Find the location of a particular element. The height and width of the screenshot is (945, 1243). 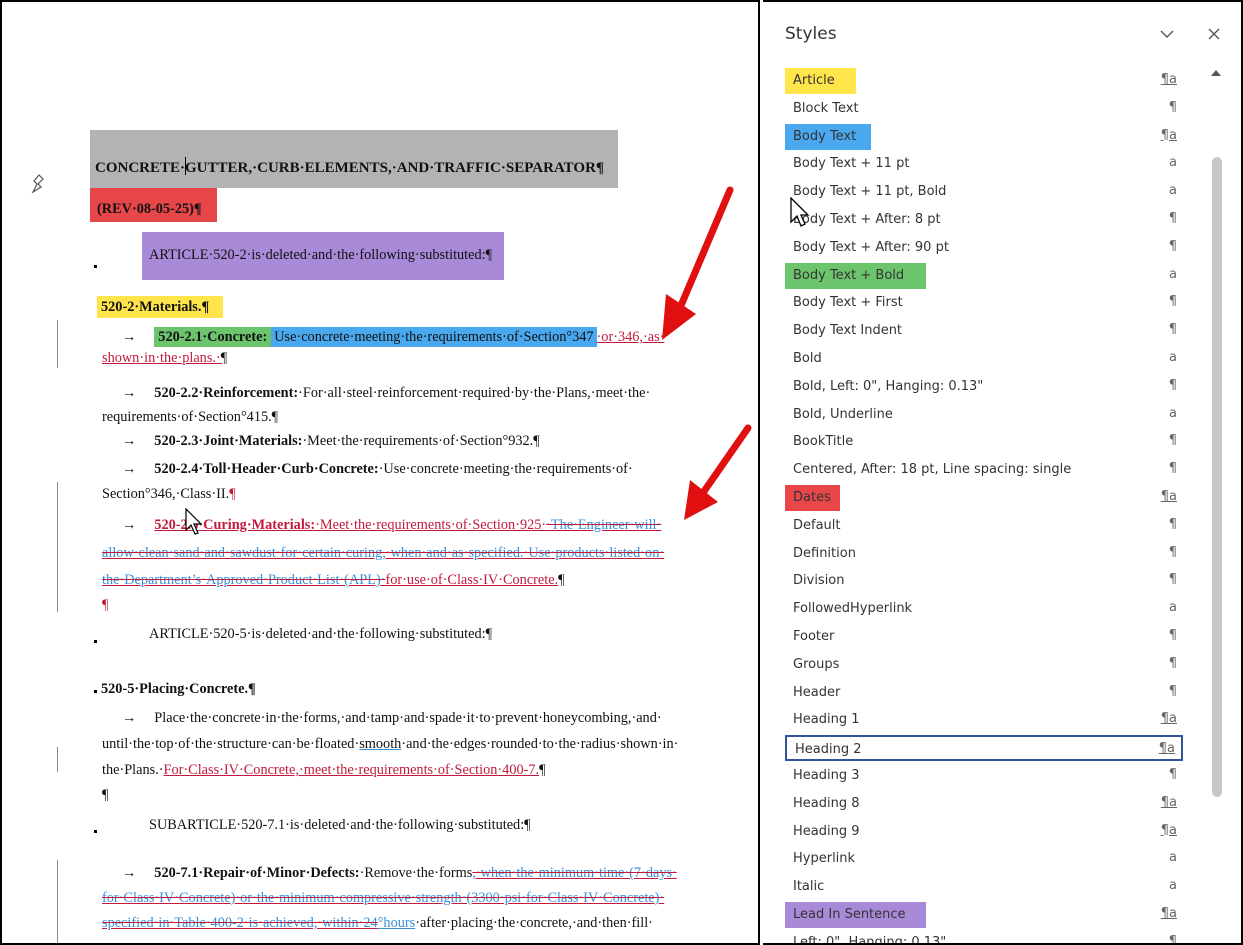

style-item-lead-in-sentence: Lead In Sentence ¶a is located at coordinates (984, 915).